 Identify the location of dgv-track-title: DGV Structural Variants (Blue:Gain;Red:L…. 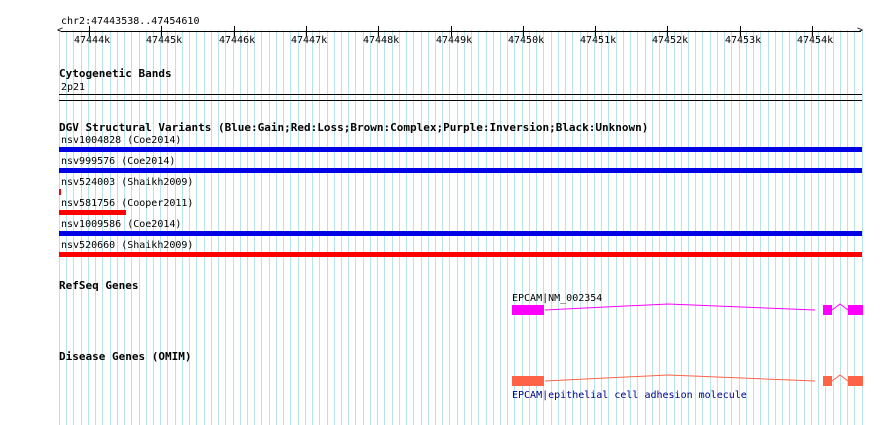
(354, 127).